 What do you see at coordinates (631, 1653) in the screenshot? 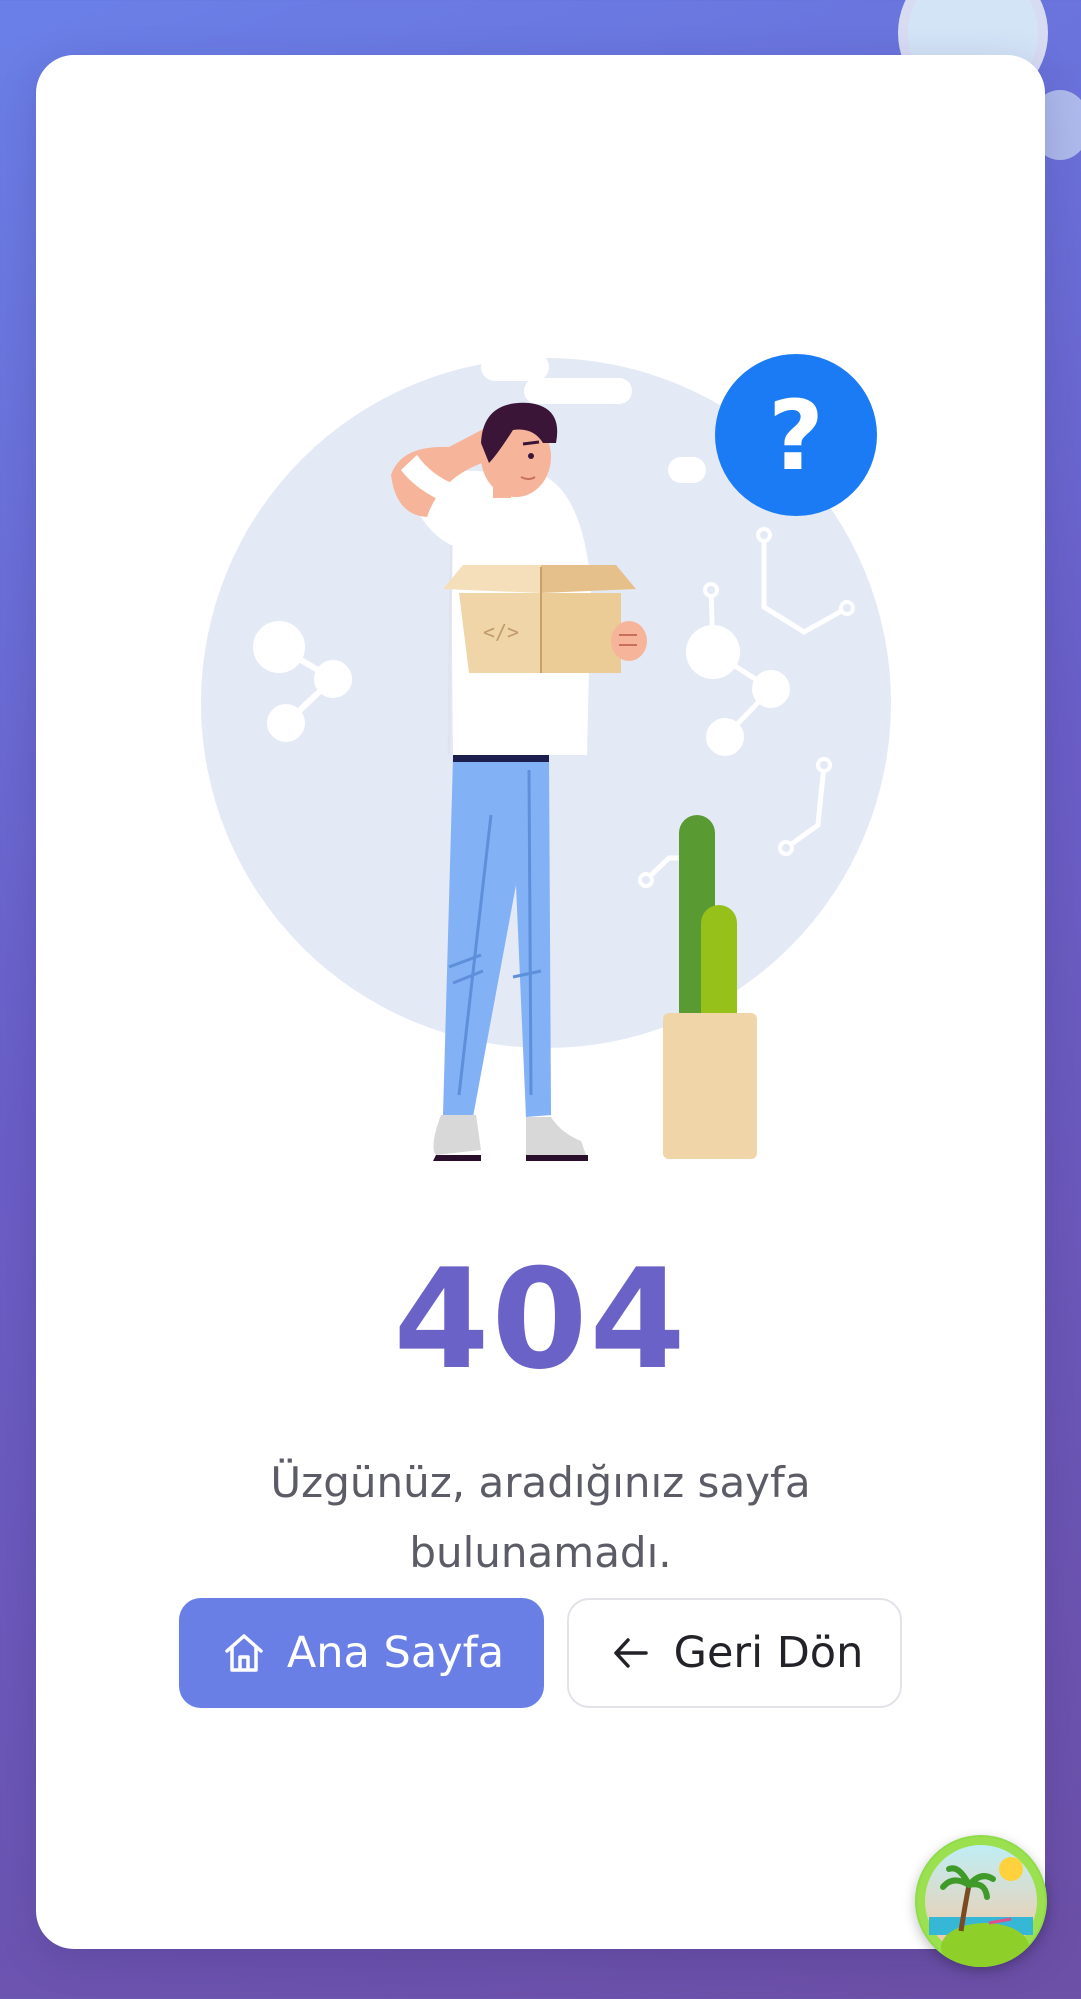
I see `arrow-left-icon` at bounding box center [631, 1653].